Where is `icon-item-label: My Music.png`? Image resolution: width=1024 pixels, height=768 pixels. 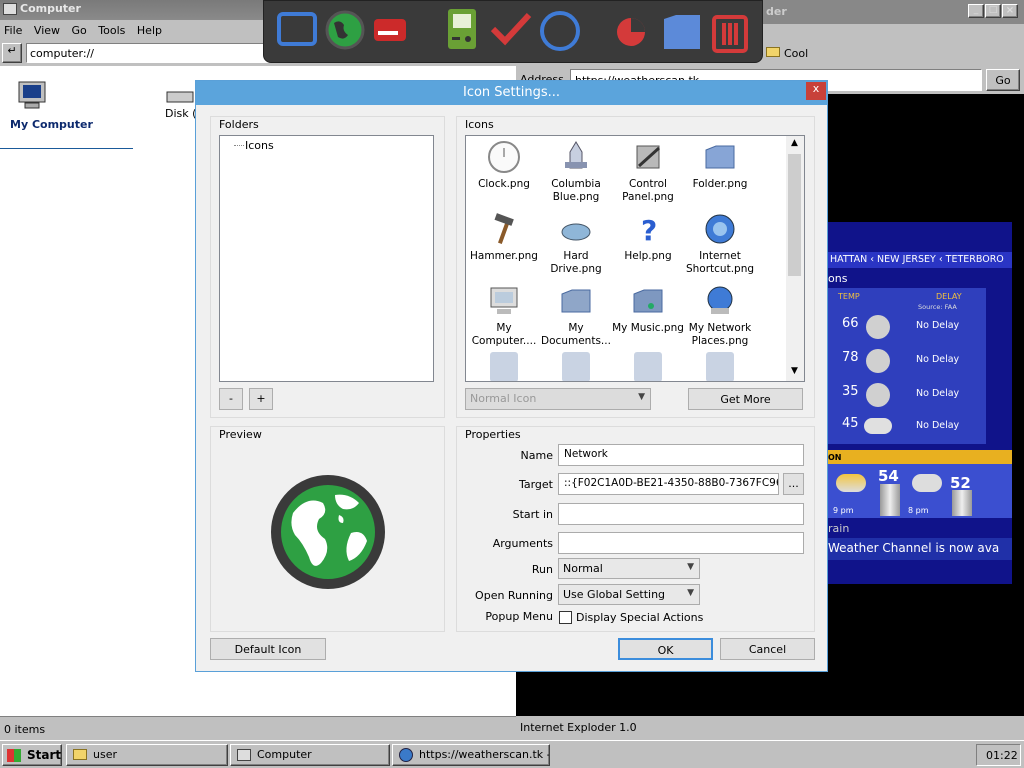 icon-item-label: My Music.png is located at coordinates (648, 328).